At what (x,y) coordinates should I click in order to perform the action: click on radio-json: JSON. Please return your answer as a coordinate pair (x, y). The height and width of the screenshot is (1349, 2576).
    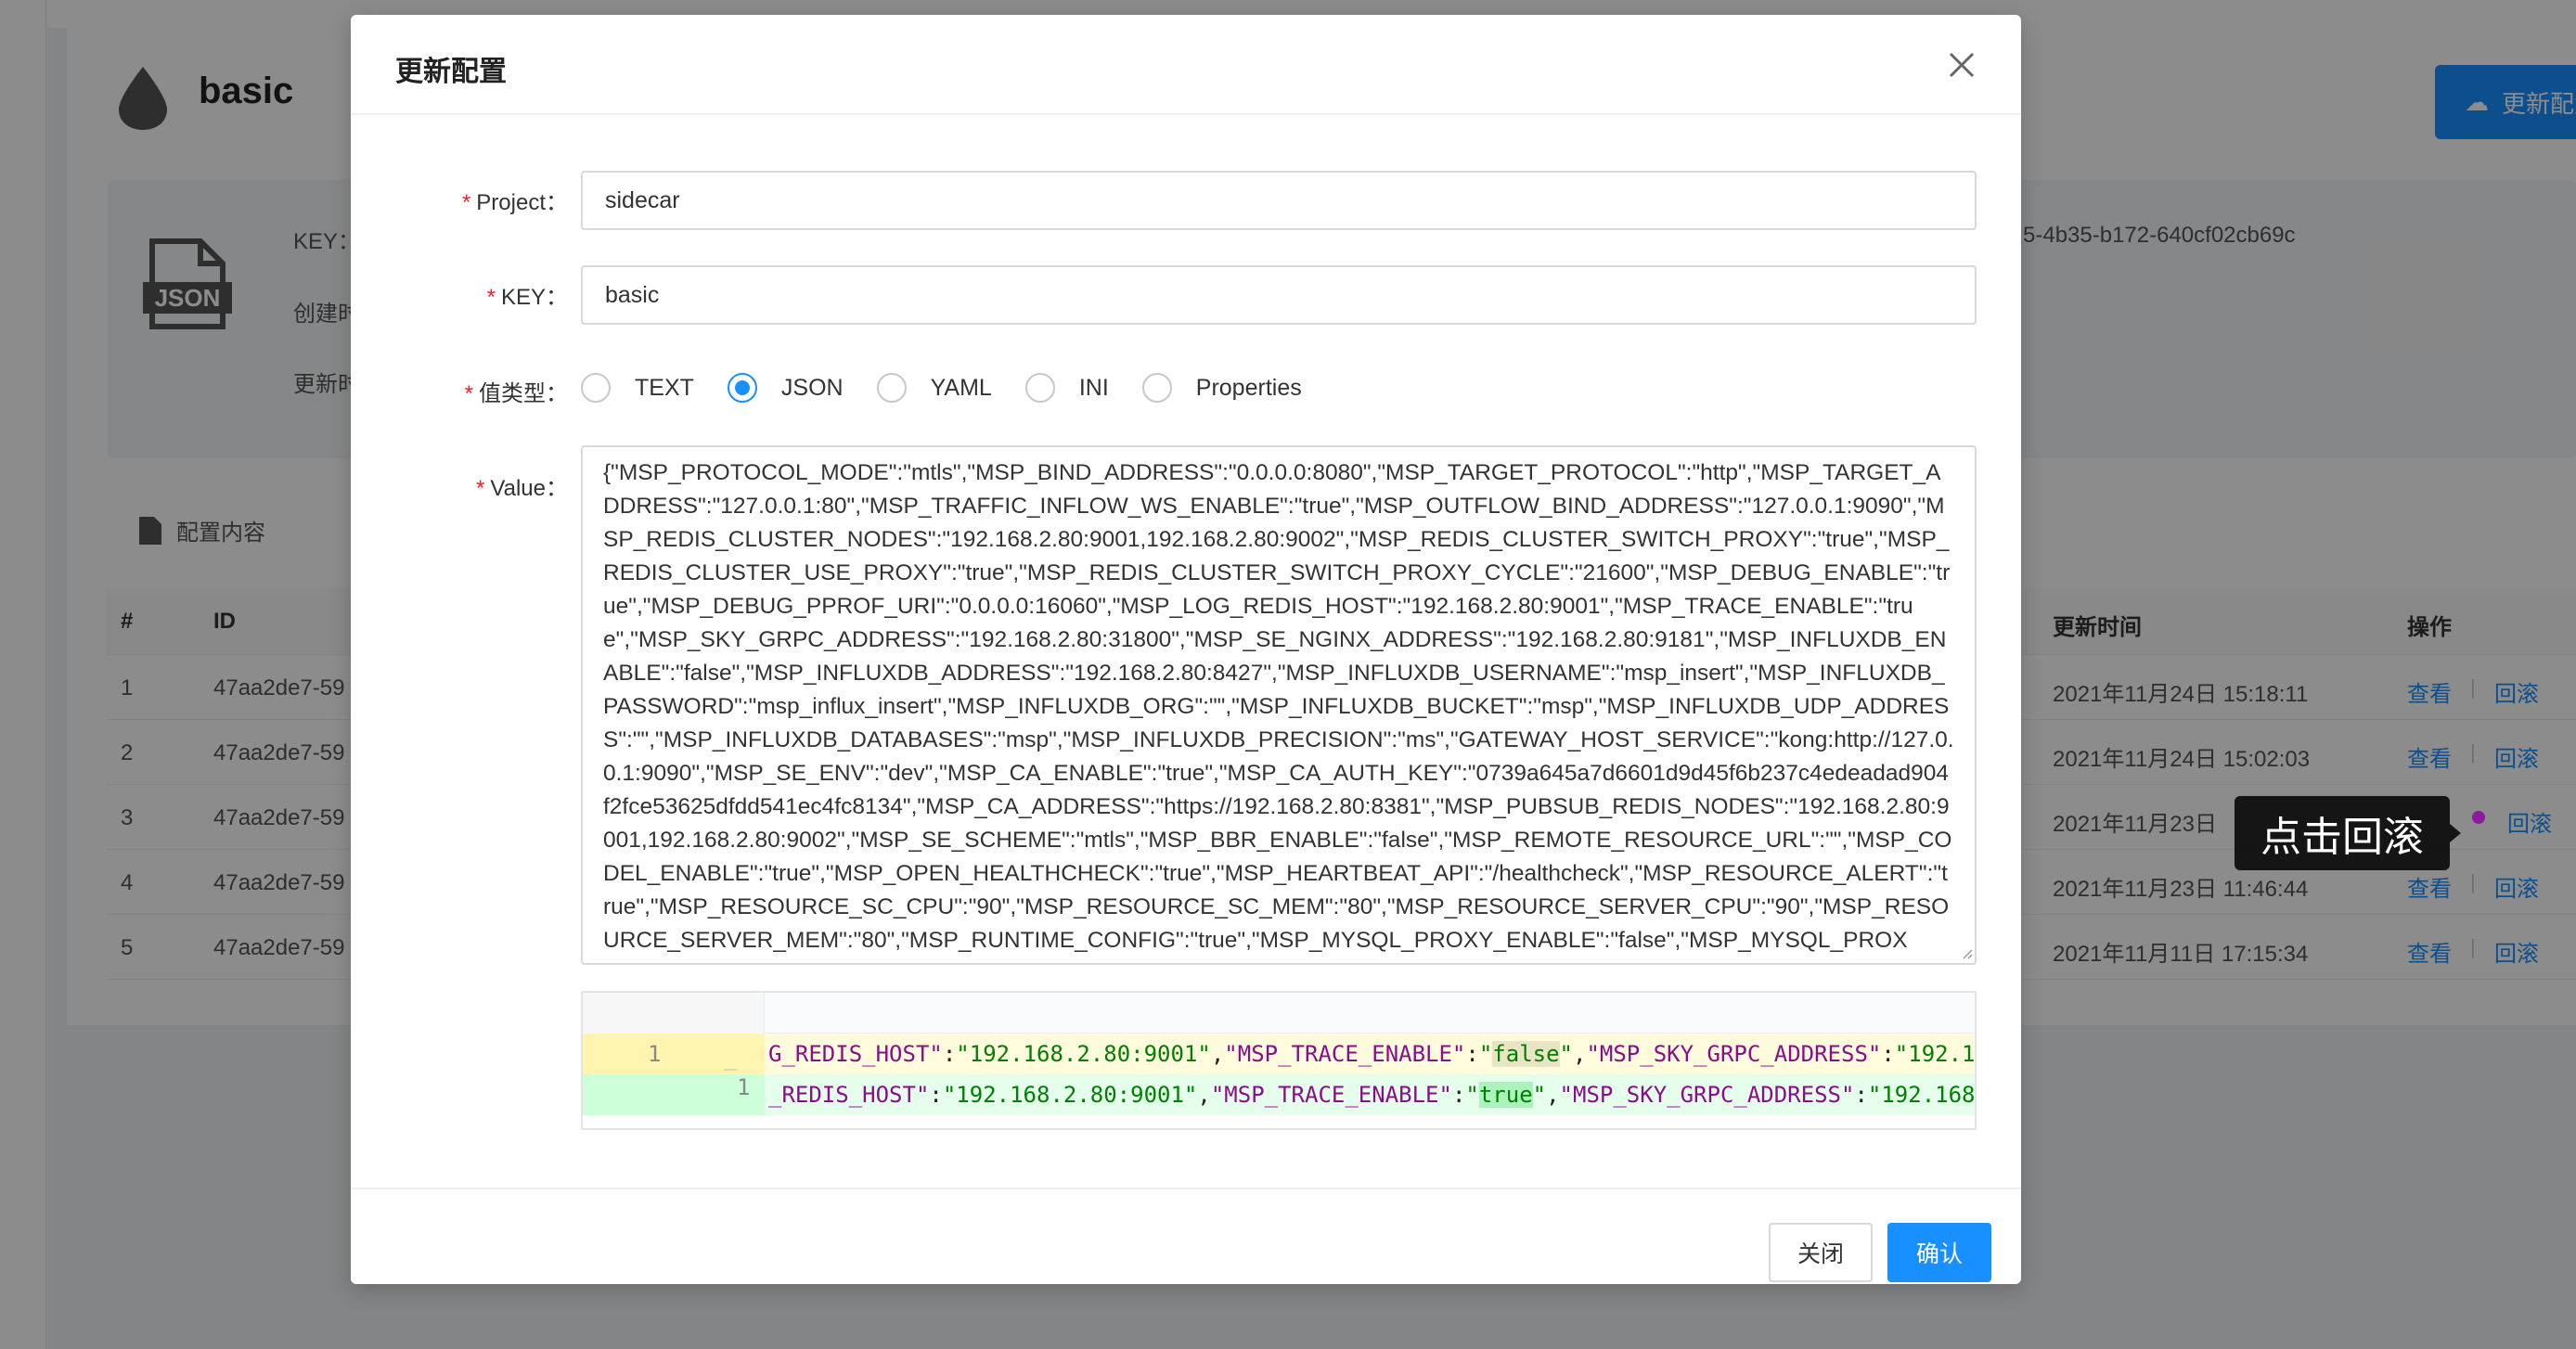
    Looking at the image, I should click on (785, 388).